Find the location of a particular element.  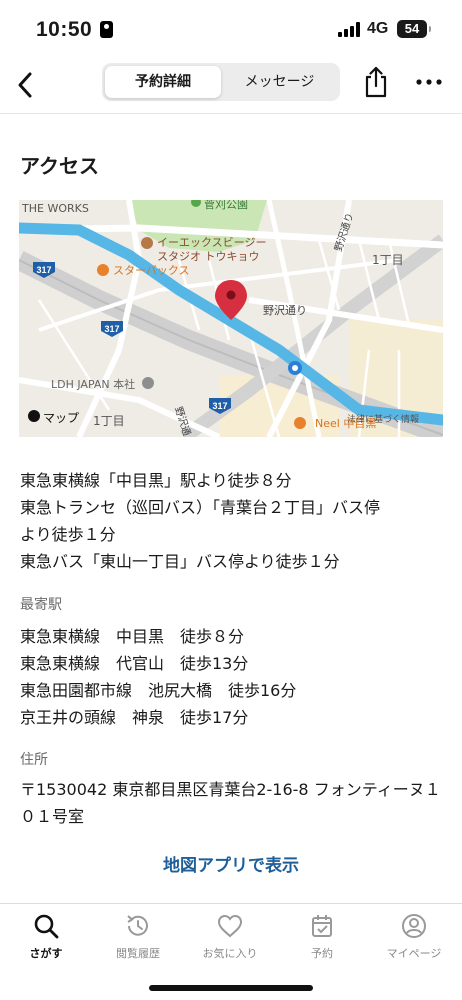

tab-messages: メッセージ is located at coordinates (279, 82).